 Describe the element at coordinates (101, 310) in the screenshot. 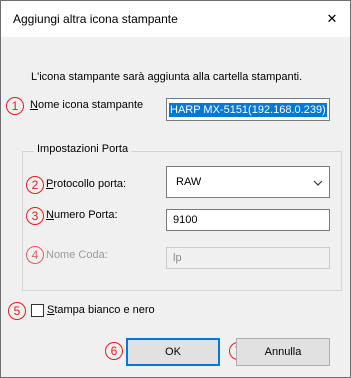

I see `mono-print-label: Stampa bianco e nero` at that location.